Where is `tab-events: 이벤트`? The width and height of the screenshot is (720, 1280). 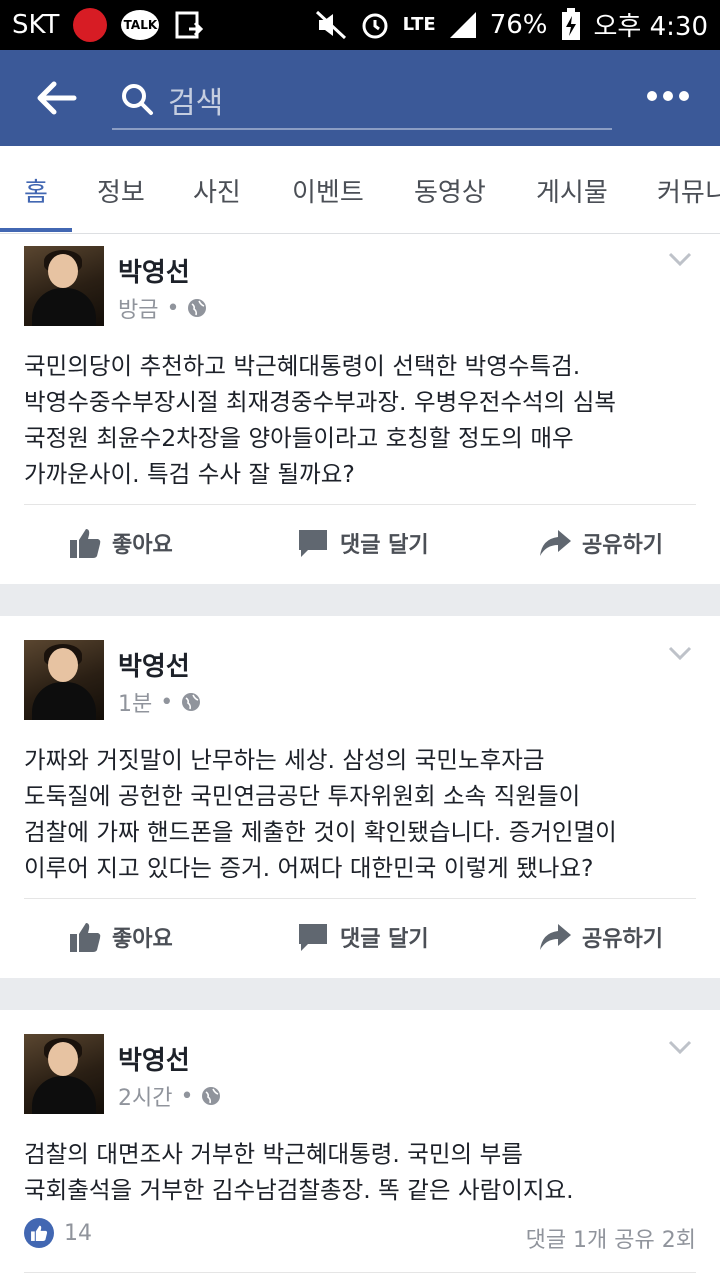
tab-events: 이벤트 is located at coordinates (328, 190).